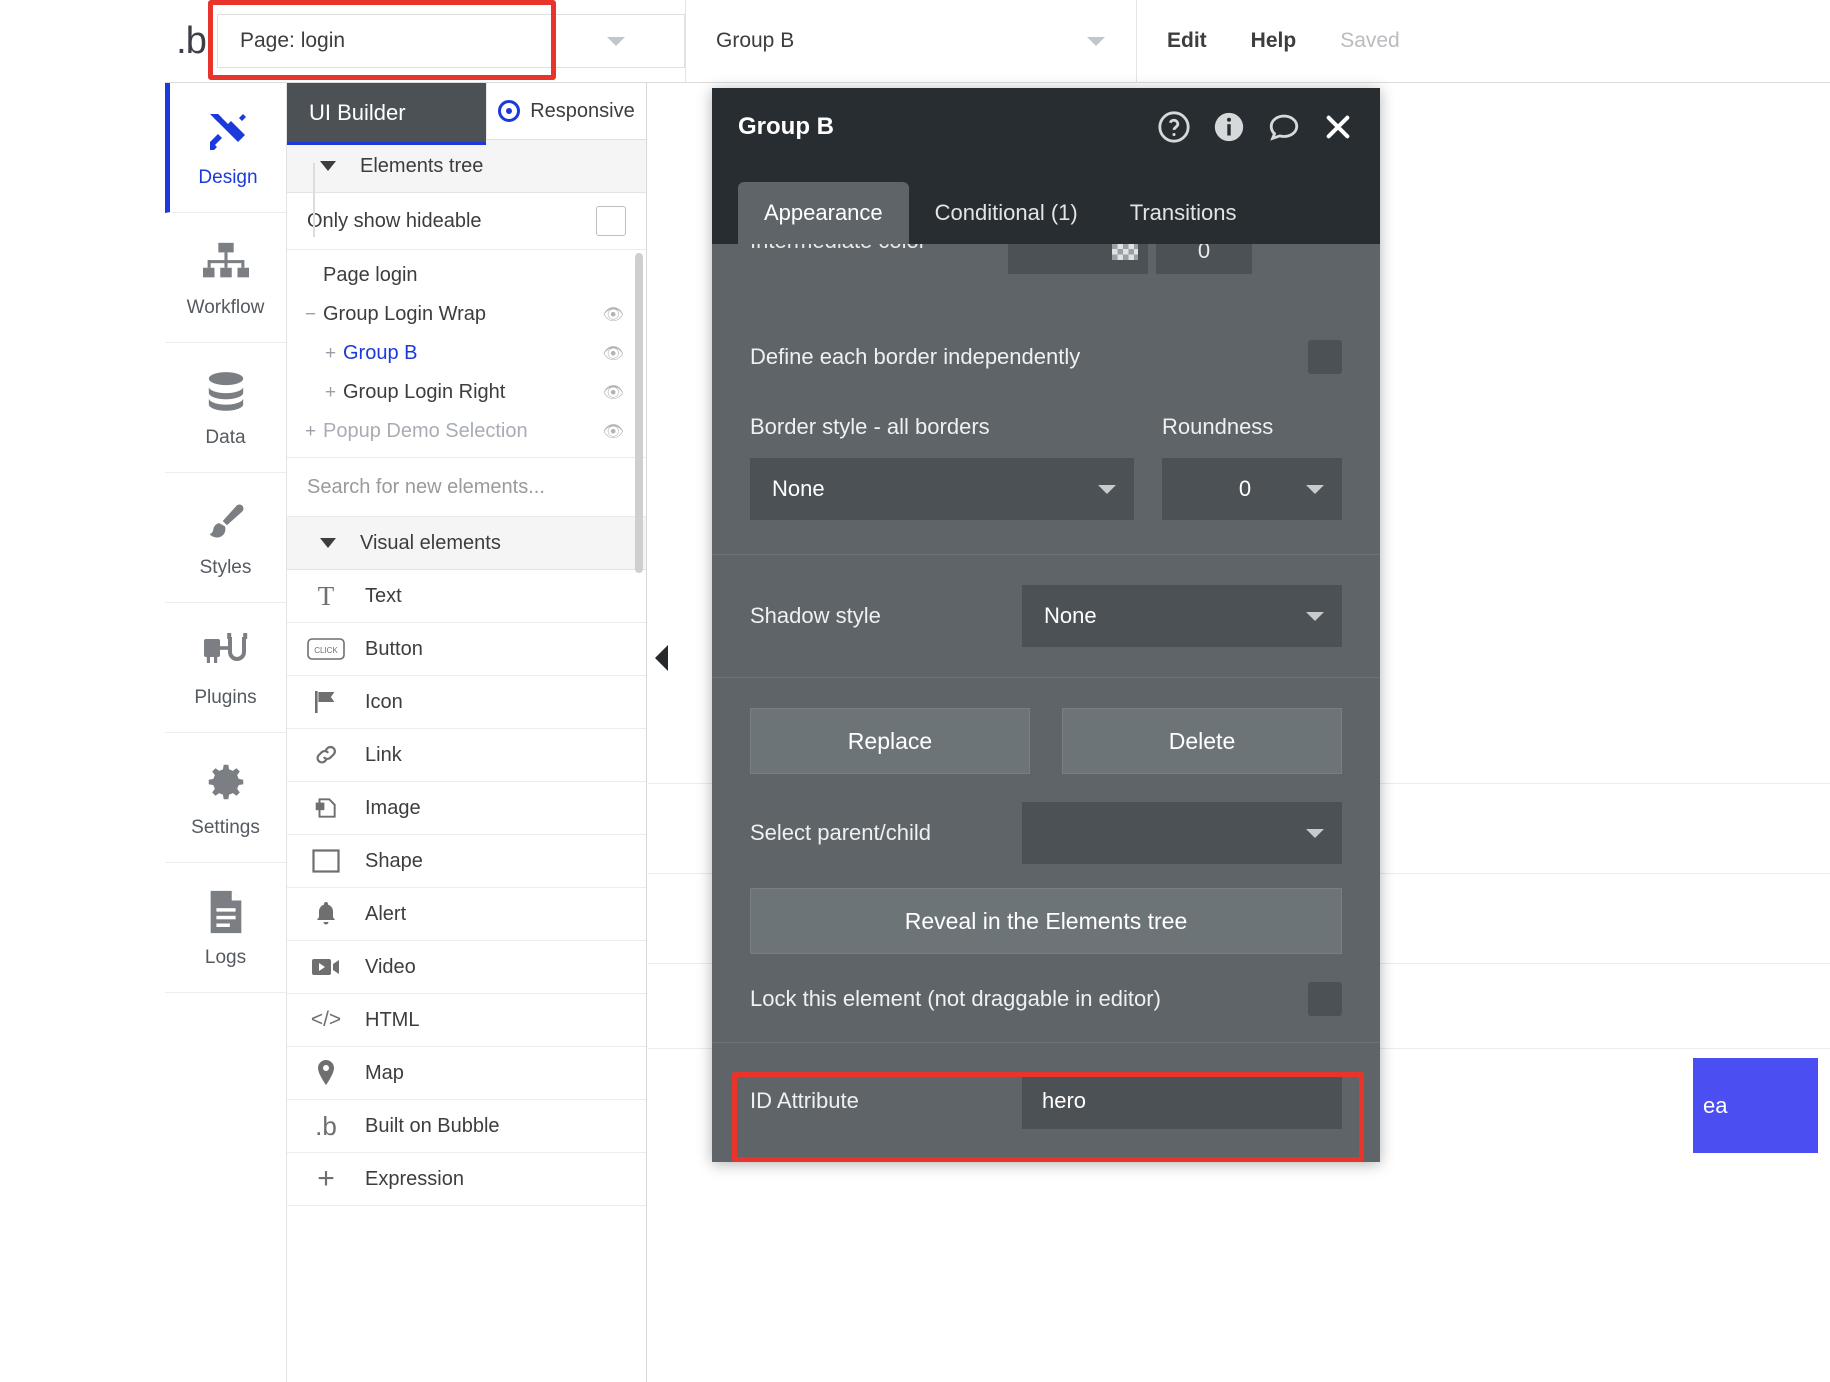  Describe the element at coordinates (1325, 357) in the screenshot. I see `define-each-border-checkbox` at that location.